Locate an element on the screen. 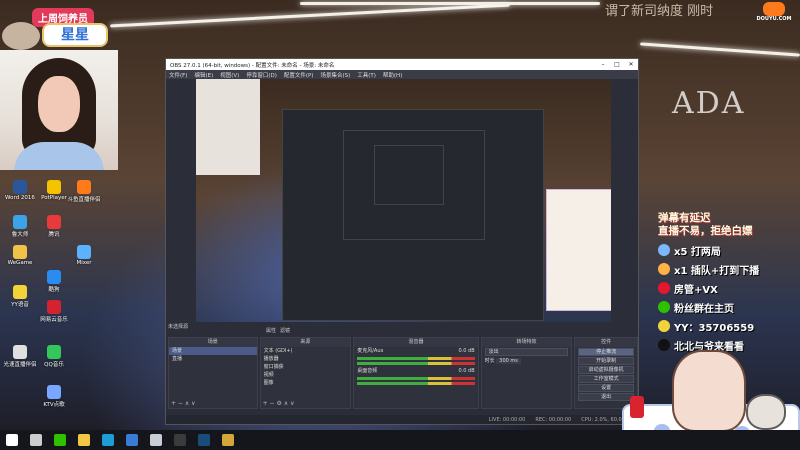 The width and height of the screenshot is (800, 450). webcam-feed is located at coordinates (59, 110).